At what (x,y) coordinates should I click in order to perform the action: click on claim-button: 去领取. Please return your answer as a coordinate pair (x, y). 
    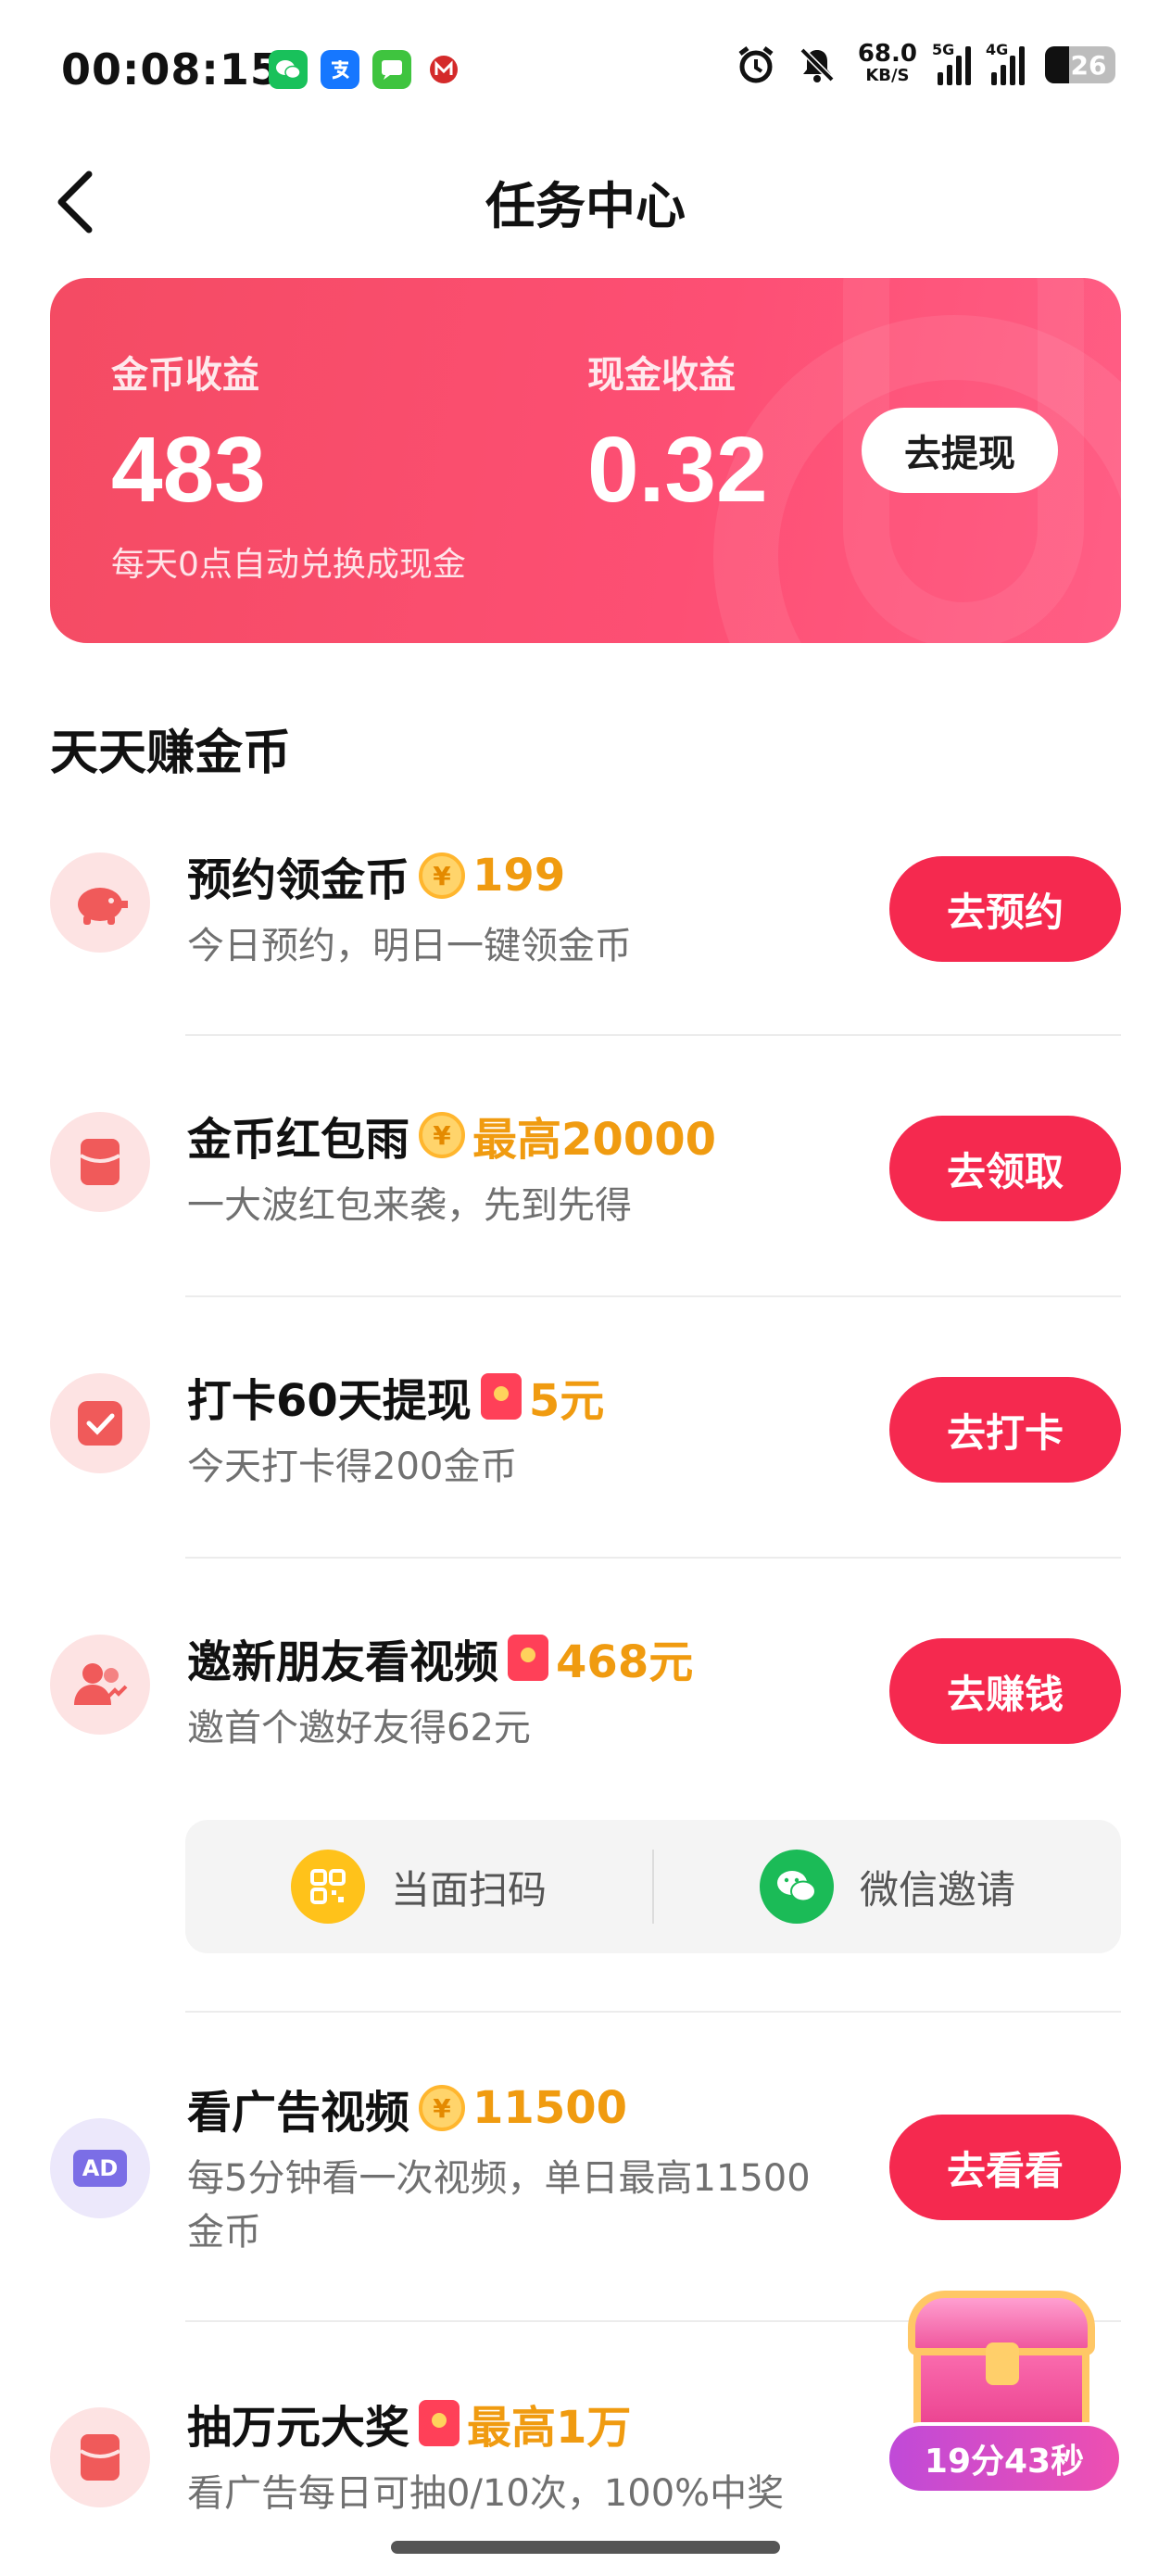
    Looking at the image, I should click on (1005, 1168).